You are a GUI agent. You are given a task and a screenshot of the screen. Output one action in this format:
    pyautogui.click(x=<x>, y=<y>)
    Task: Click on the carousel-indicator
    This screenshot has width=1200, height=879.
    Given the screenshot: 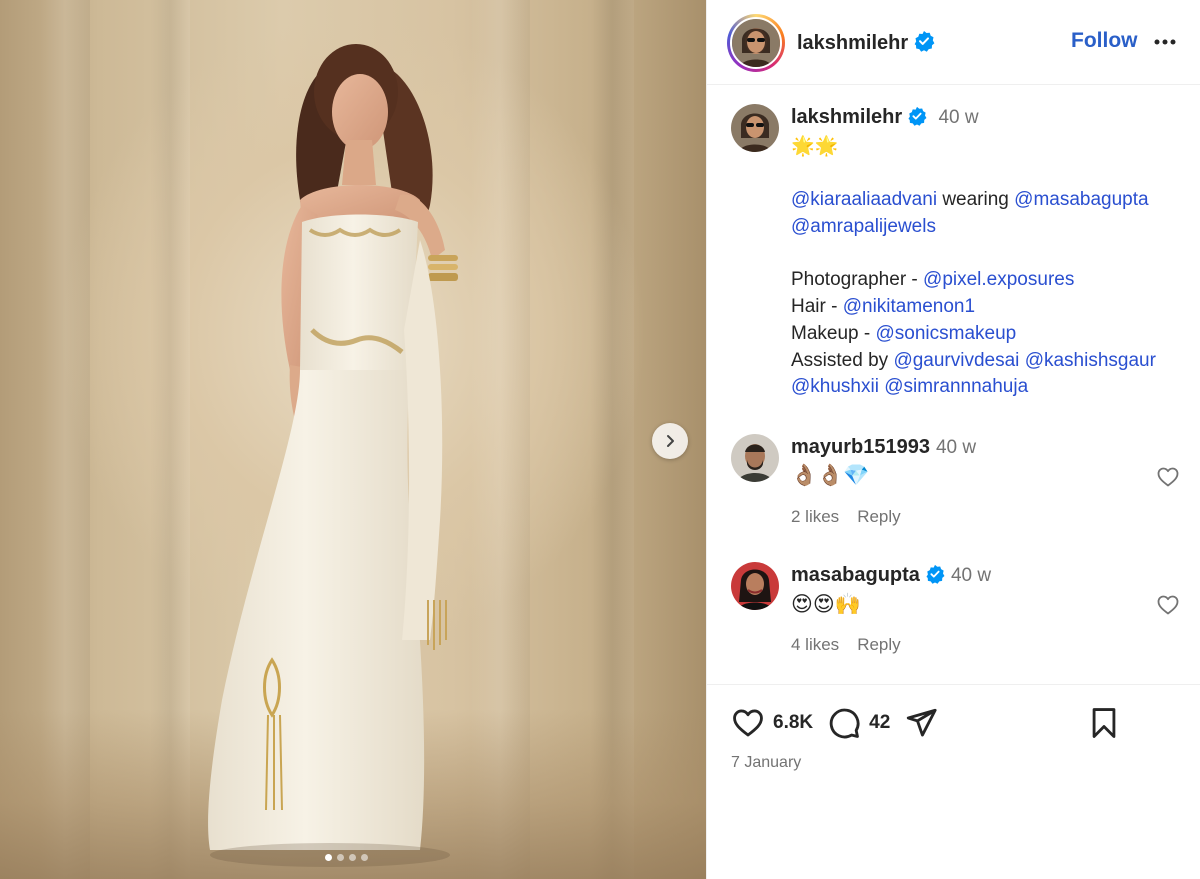 What is the action you would take?
    pyautogui.click(x=346, y=857)
    